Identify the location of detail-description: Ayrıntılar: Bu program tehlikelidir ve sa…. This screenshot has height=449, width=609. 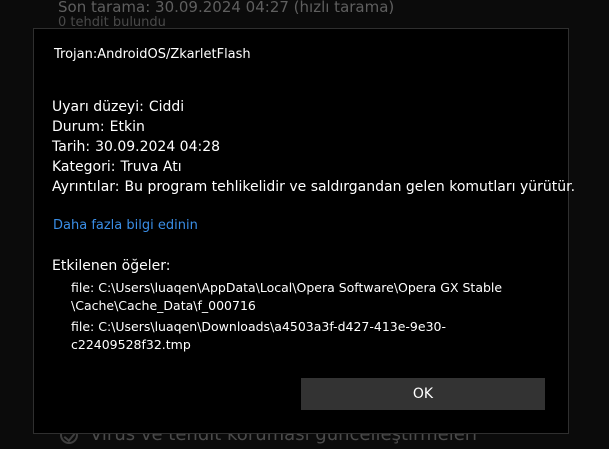
(313, 187).